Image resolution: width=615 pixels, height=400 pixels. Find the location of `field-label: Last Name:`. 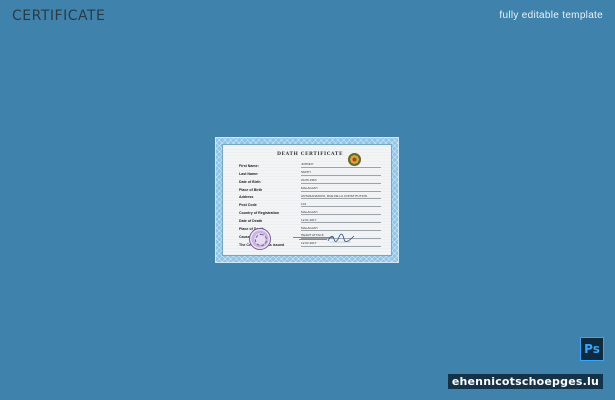

field-label: Last Name: is located at coordinates (249, 173).